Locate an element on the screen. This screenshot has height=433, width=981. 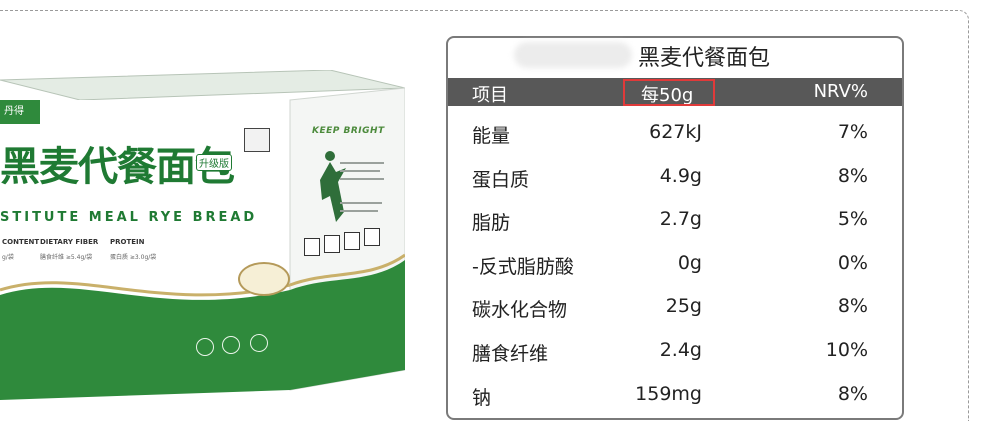
upgrade-badge: 升级版 is located at coordinates (214, 162).